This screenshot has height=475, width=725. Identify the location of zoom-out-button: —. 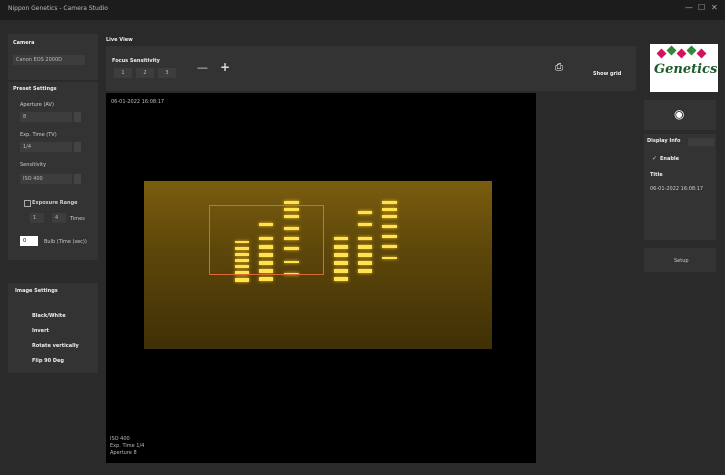
(202, 67).